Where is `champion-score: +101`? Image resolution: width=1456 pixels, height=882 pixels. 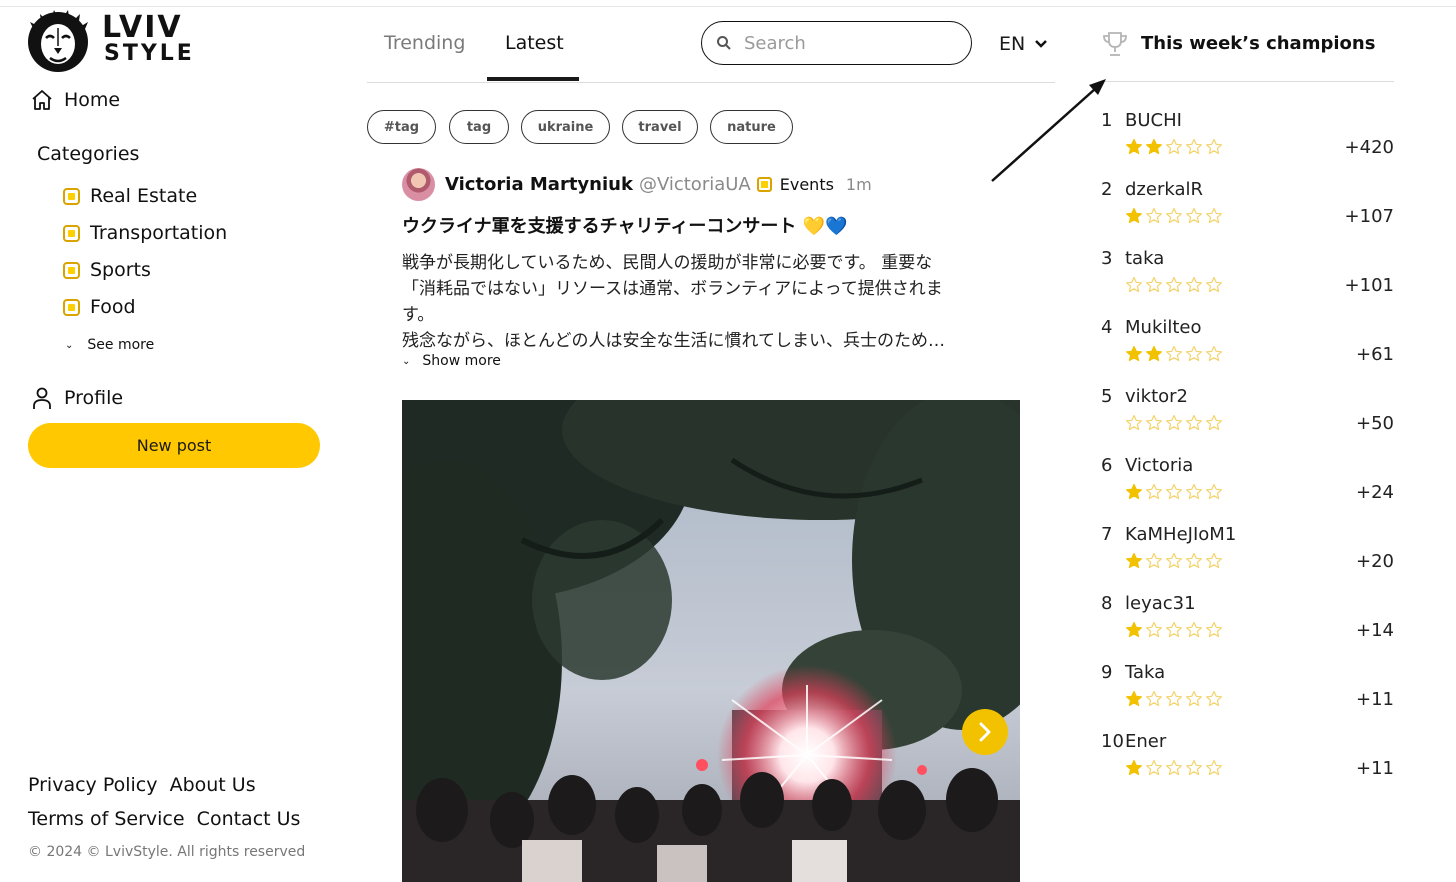
champion-score: +101 is located at coordinates (1369, 285).